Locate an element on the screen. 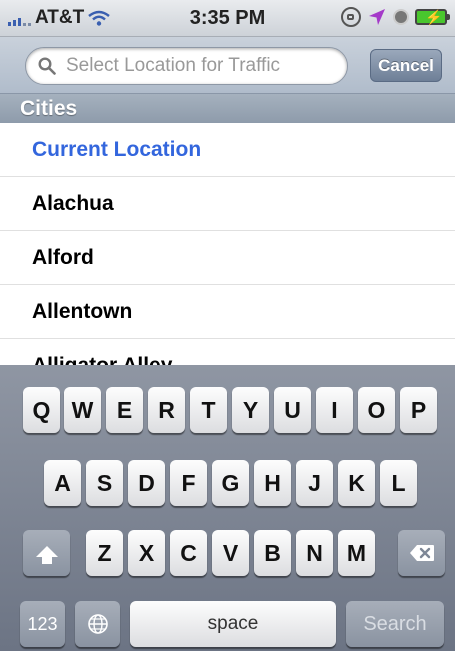  list-item-current-location: Current Location is located at coordinates (227, 150).